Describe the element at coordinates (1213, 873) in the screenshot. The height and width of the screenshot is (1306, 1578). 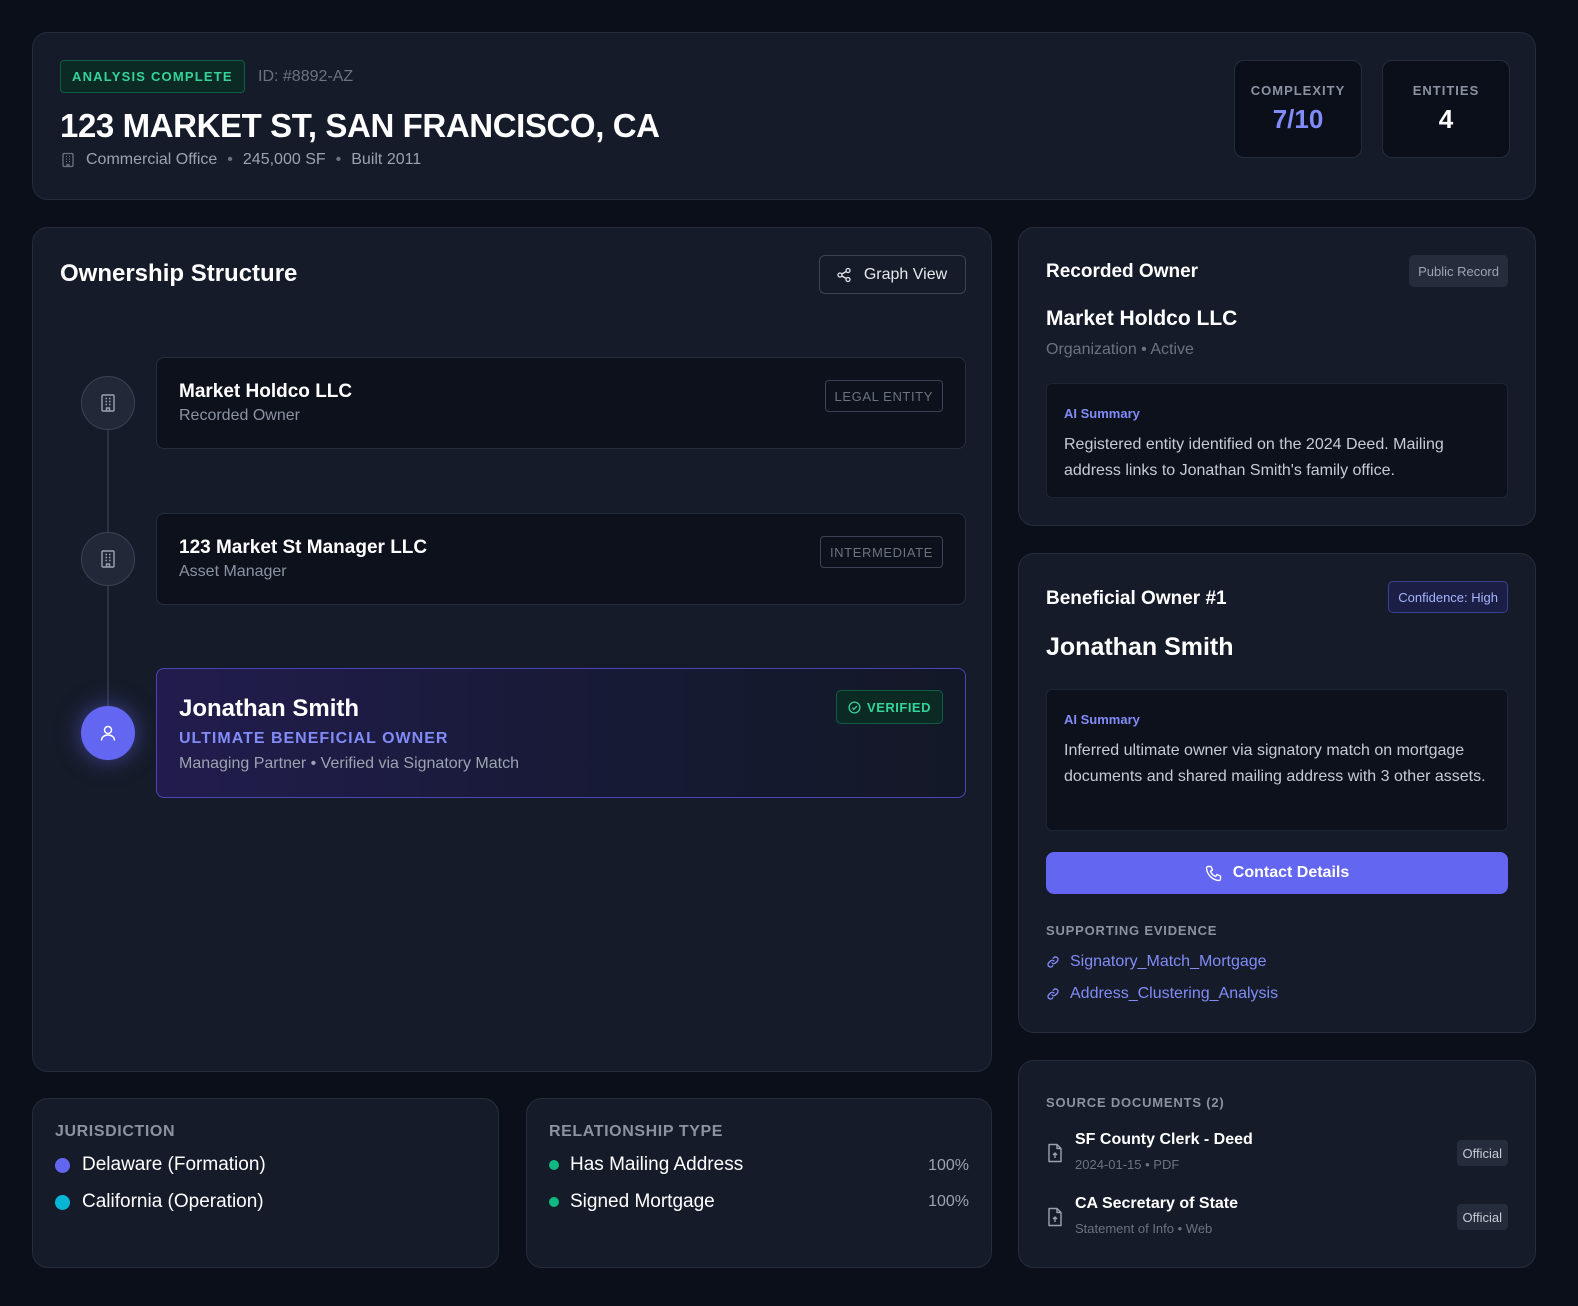
I see `phone-icon` at that location.